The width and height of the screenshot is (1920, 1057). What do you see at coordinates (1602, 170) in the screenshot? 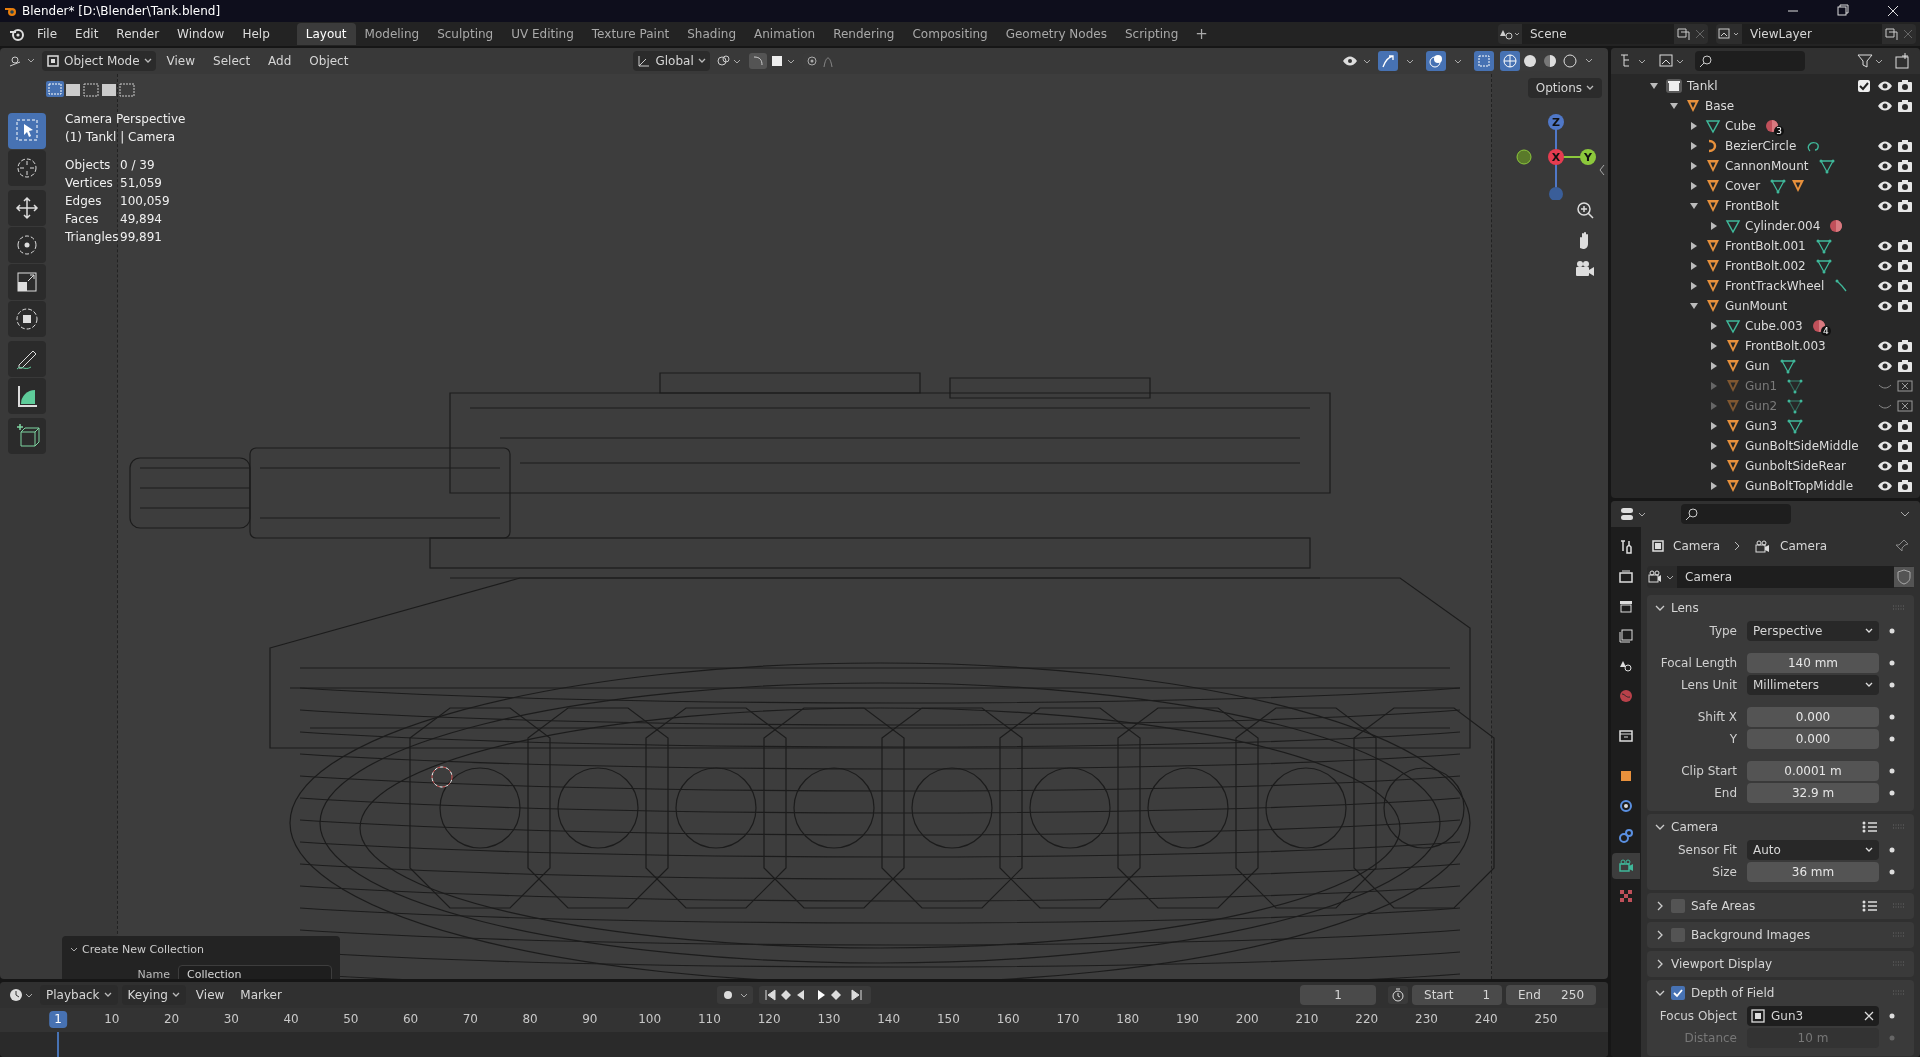
I see `collapse-icon` at bounding box center [1602, 170].